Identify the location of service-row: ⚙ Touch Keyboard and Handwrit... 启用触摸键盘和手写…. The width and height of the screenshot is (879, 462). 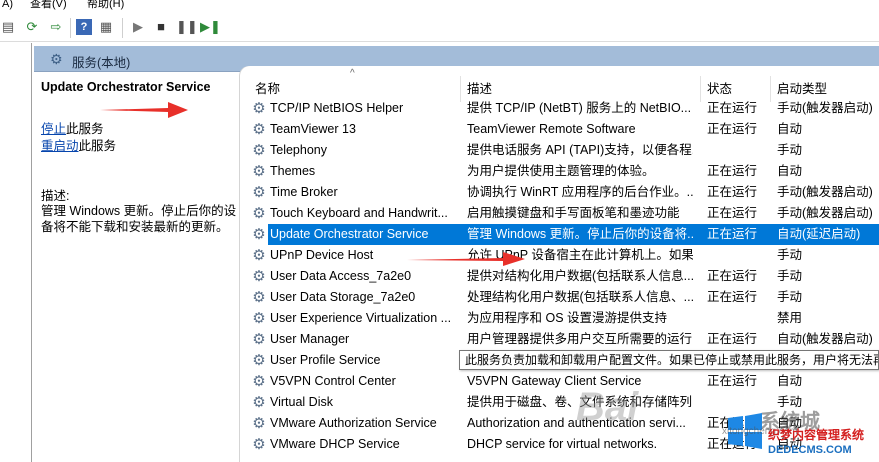
(559, 213).